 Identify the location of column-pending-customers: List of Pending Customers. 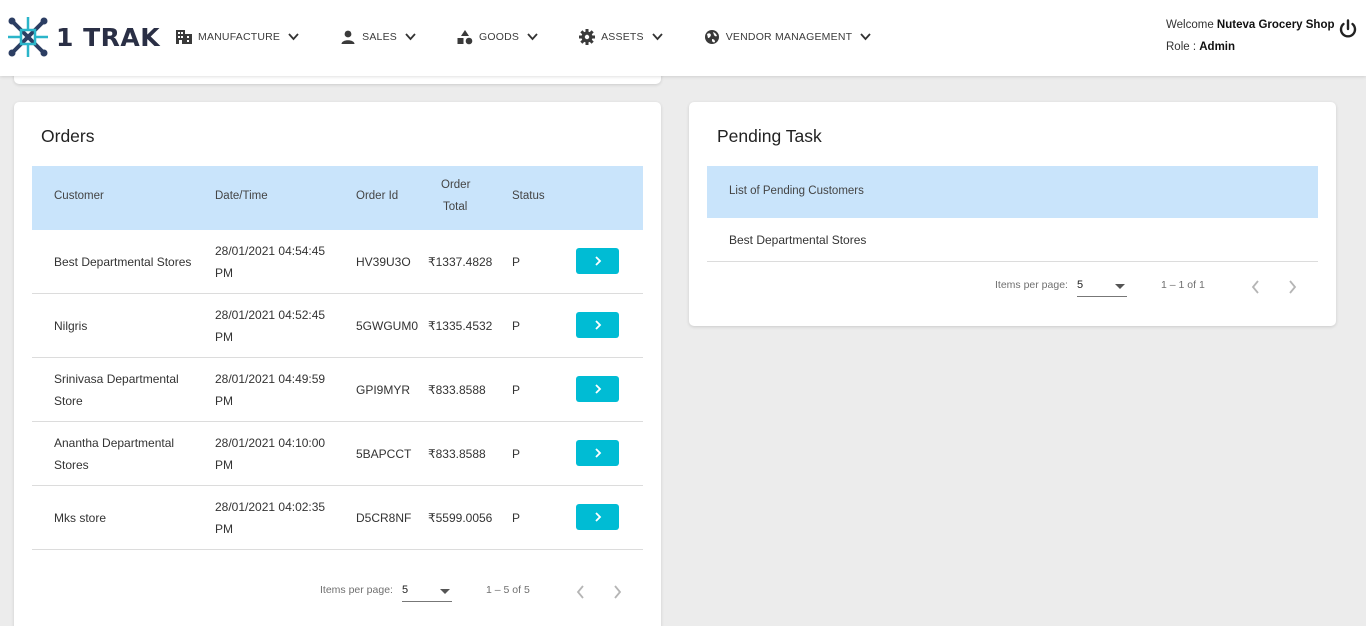
(796, 191).